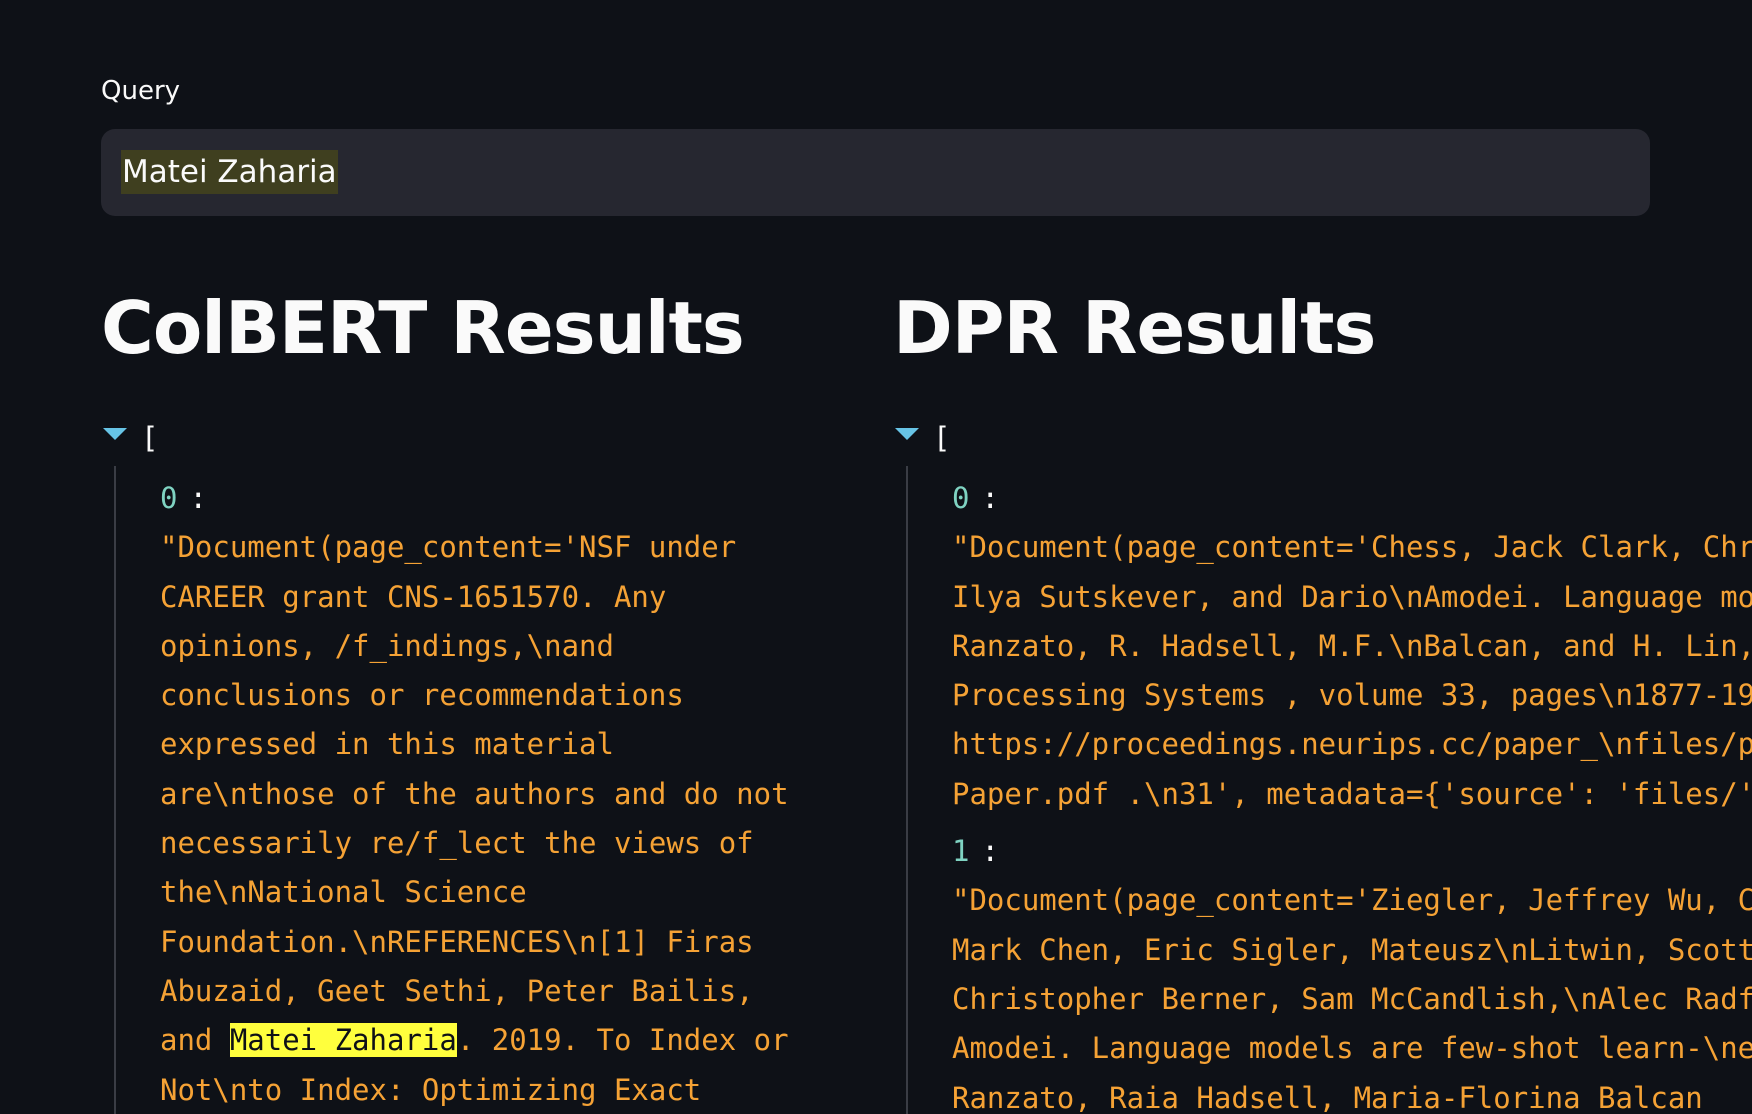  I want to click on colbert-results-title: ColBERT Results, so click(423, 328).